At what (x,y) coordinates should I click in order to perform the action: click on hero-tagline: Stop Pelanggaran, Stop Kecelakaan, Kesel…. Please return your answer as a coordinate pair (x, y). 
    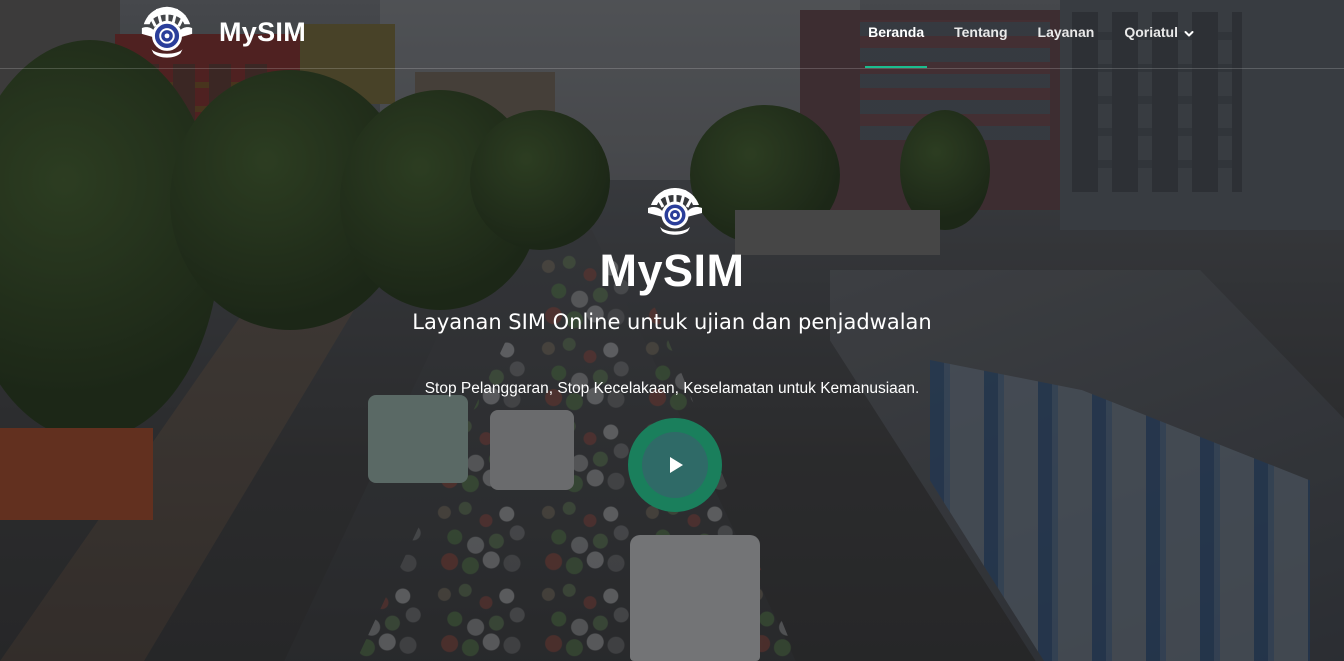
    Looking at the image, I should click on (672, 388).